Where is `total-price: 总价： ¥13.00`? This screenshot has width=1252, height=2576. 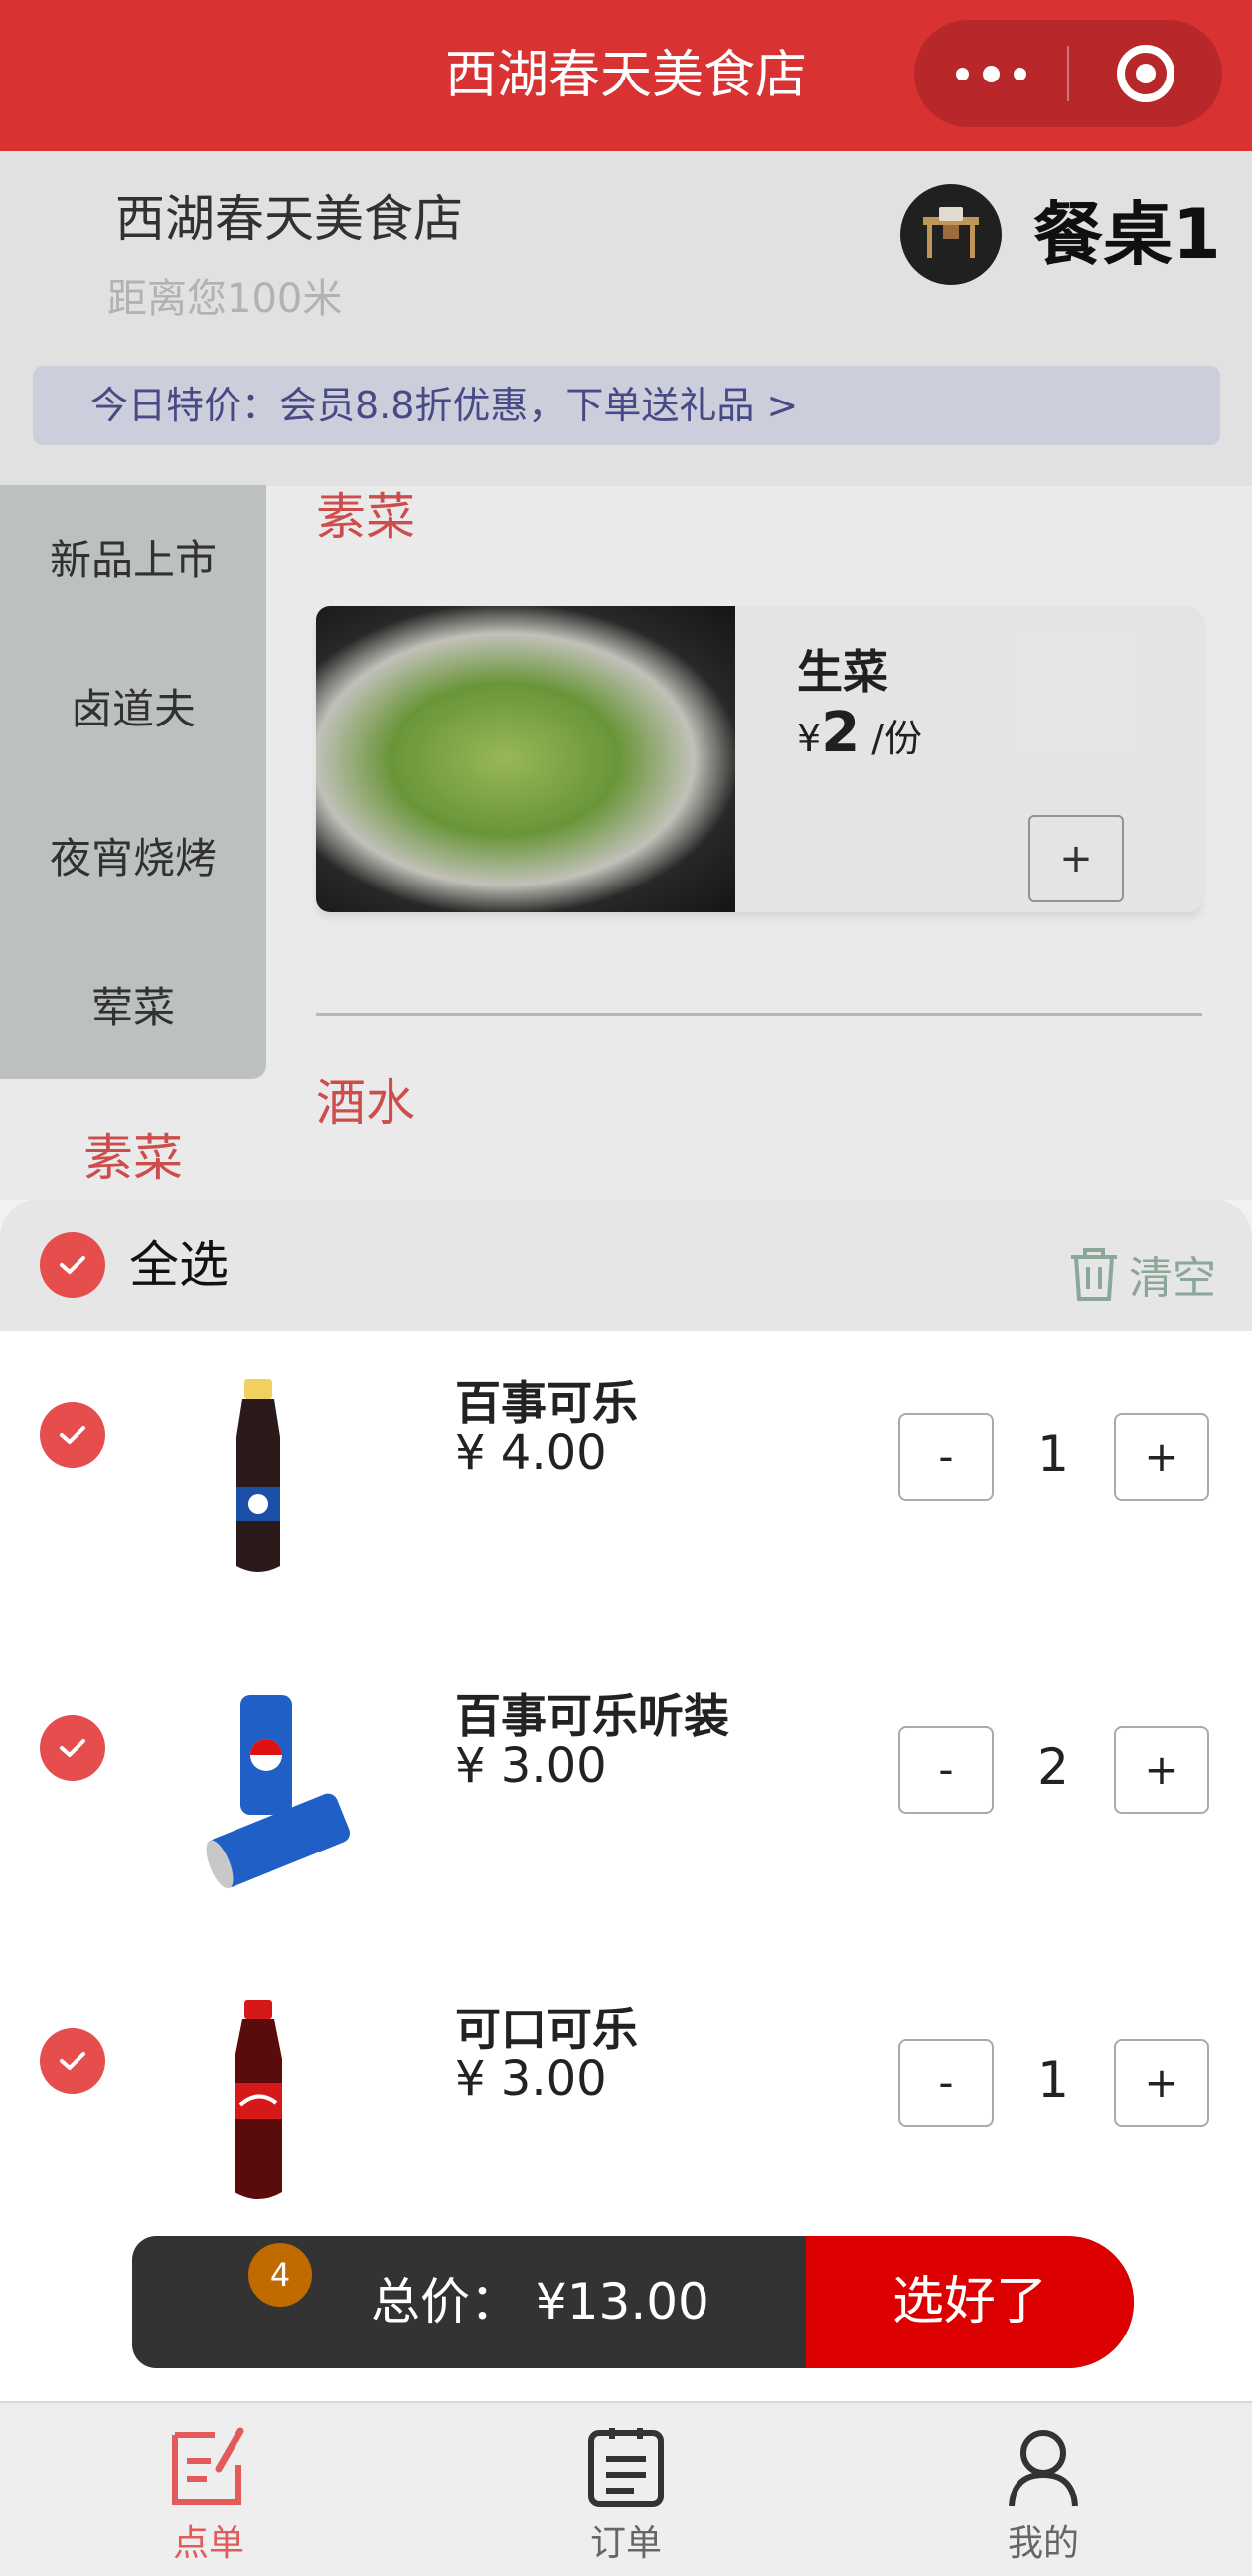
total-price: 总价： ¥13.00 is located at coordinates (540, 2302).